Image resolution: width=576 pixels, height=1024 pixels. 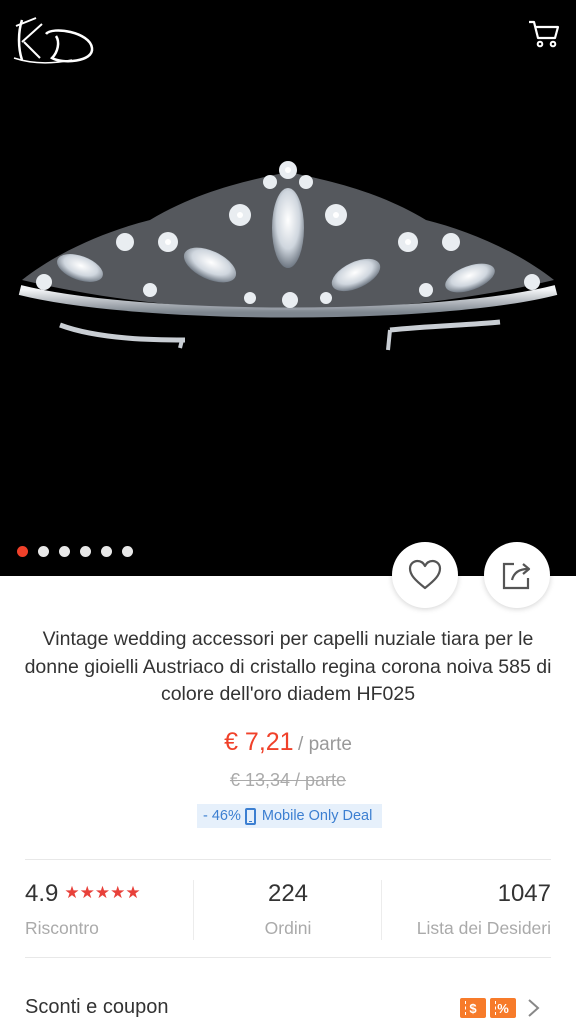 I want to click on wishlist-button, so click(x=425, y=575).